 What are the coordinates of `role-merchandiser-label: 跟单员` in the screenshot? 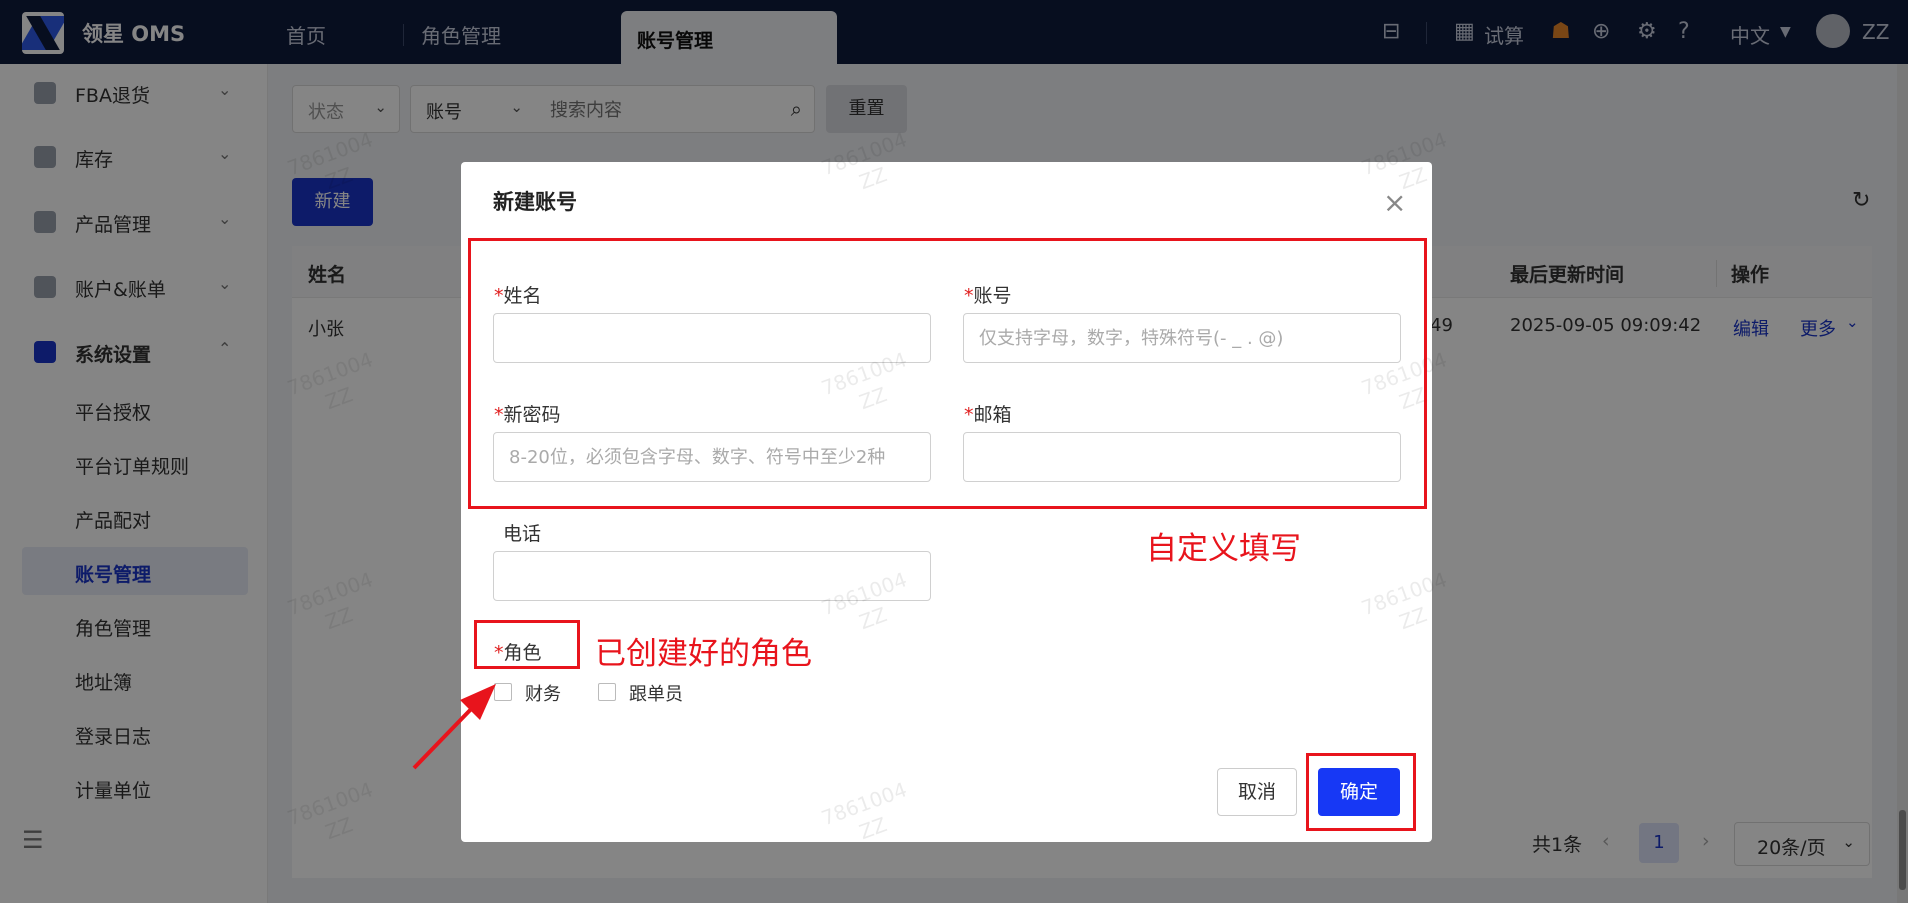 It's located at (656, 694).